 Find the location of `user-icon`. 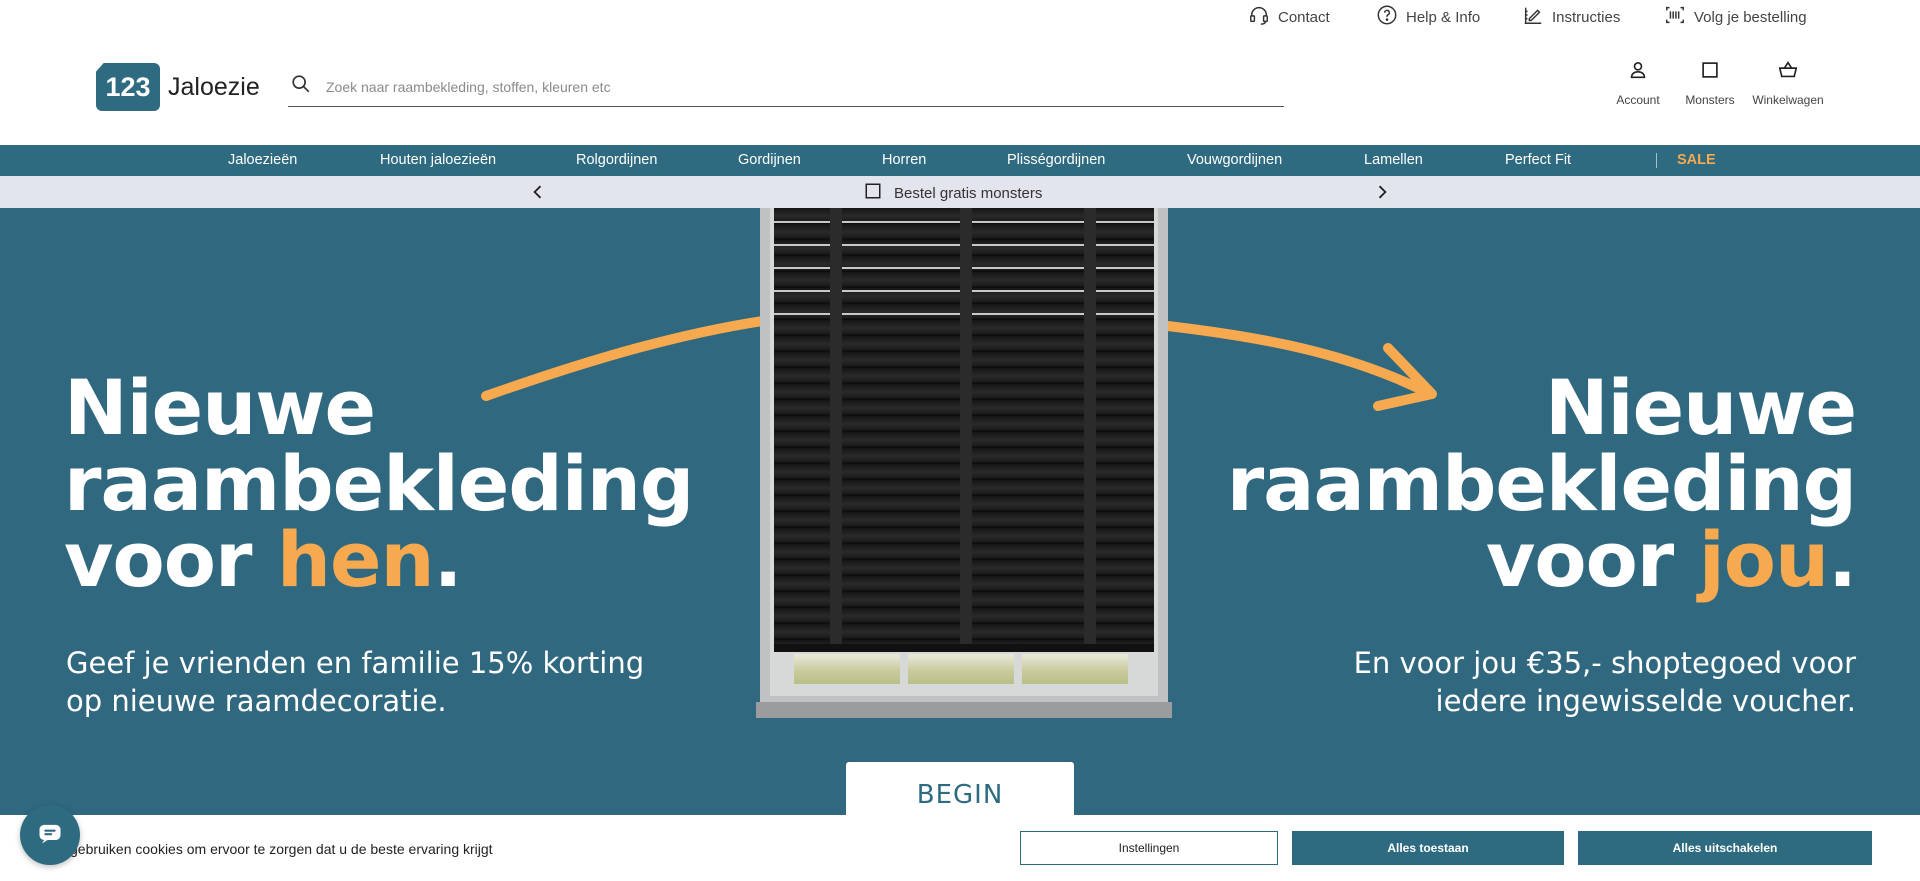

user-icon is located at coordinates (1638, 71).